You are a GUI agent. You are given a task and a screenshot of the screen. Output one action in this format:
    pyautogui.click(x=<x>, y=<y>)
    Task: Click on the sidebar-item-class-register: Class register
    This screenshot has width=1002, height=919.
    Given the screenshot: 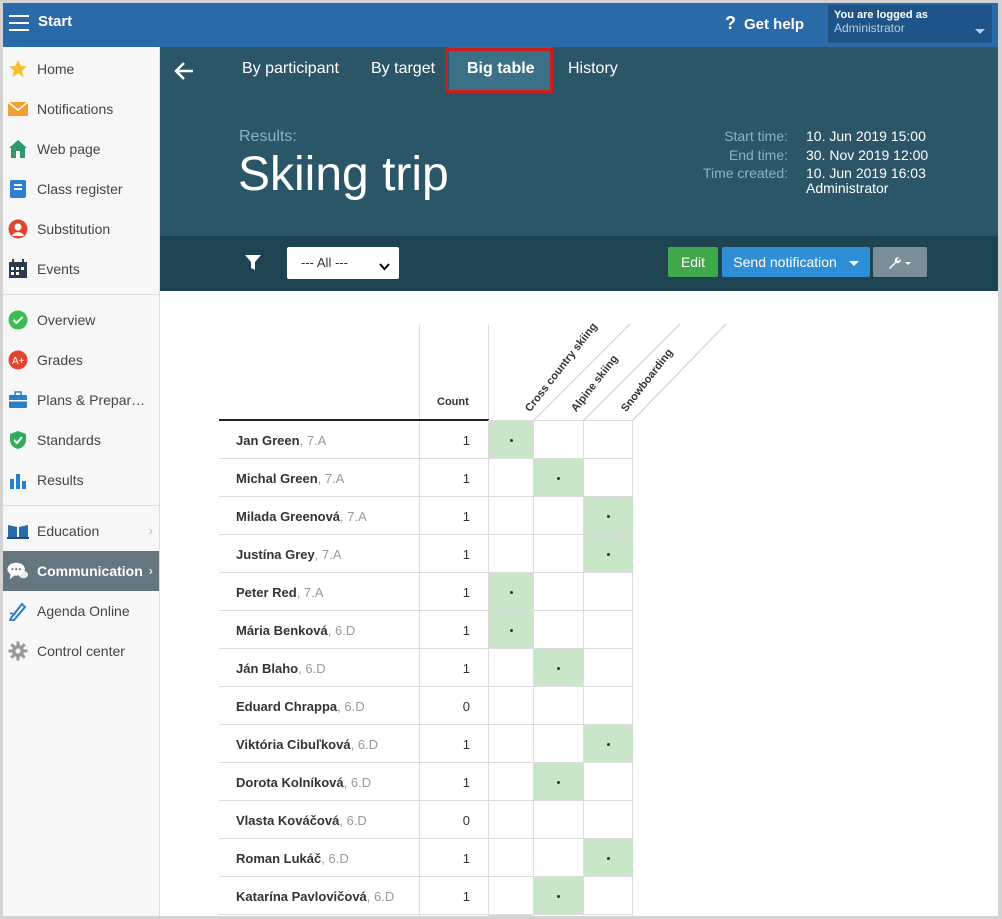 What is the action you would take?
    pyautogui.click(x=81, y=189)
    